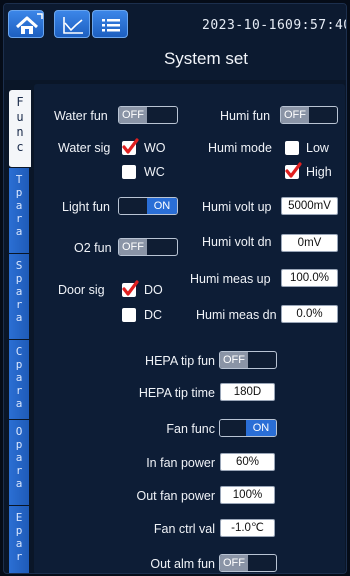  Describe the element at coordinates (309, 314) in the screenshot. I see `humi-meas-dn-field: 0.0%` at that location.